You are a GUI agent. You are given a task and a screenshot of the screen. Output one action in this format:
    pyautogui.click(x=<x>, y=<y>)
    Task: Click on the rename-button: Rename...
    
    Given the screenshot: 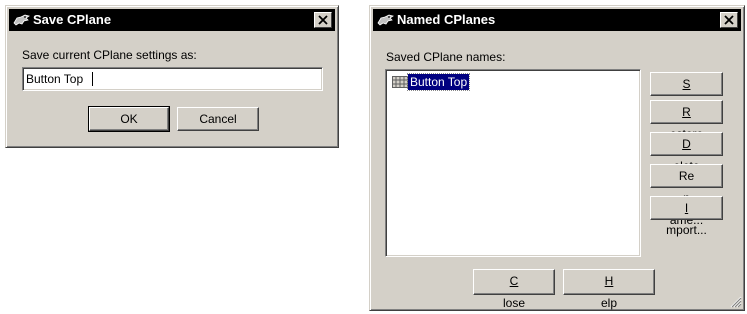 What is the action you would take?
    pyautogui.click(x=686, y=195)
    